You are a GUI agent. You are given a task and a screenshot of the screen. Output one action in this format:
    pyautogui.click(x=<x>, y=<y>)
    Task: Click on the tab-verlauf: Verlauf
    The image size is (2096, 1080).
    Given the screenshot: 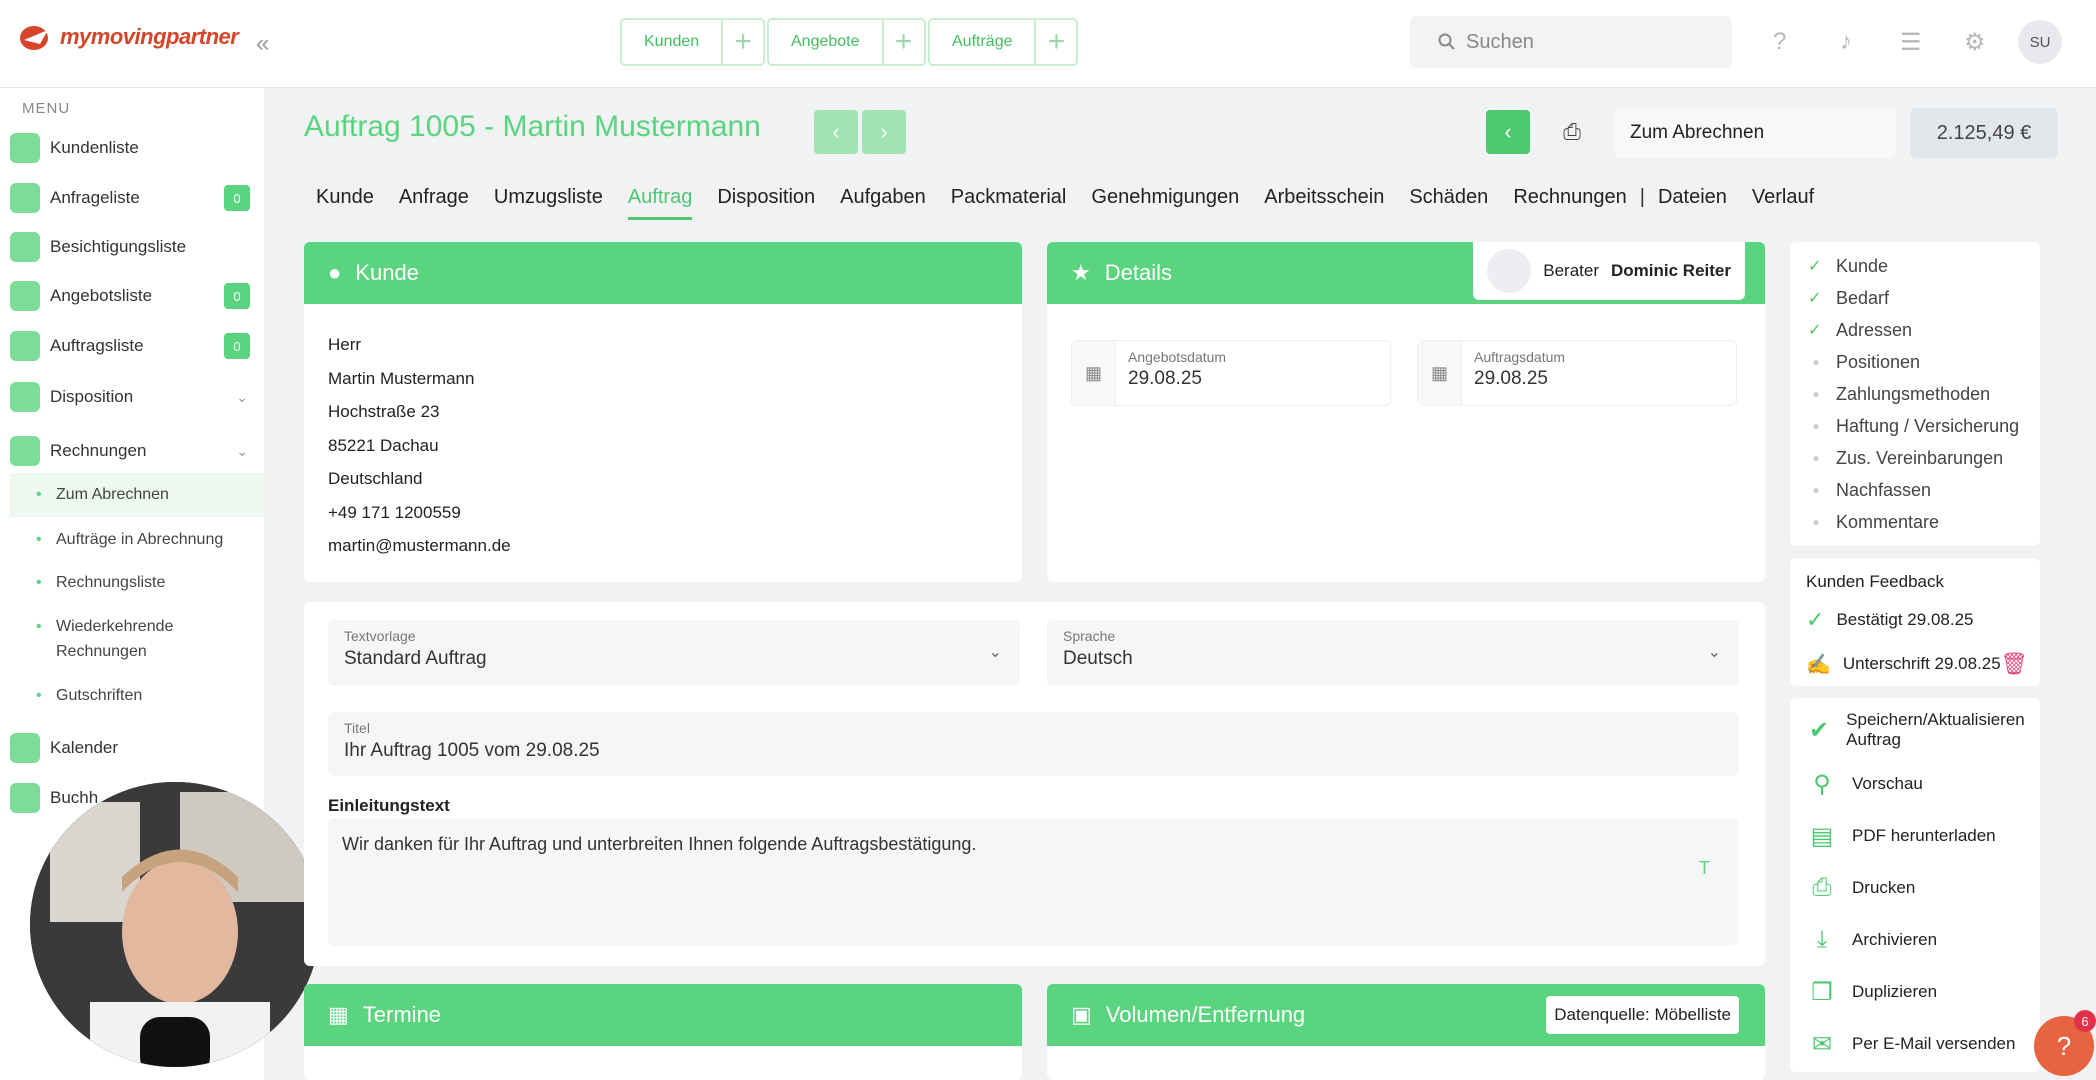 What is the action you would take?
    pyautogui.click(x=1783, y=203)
    